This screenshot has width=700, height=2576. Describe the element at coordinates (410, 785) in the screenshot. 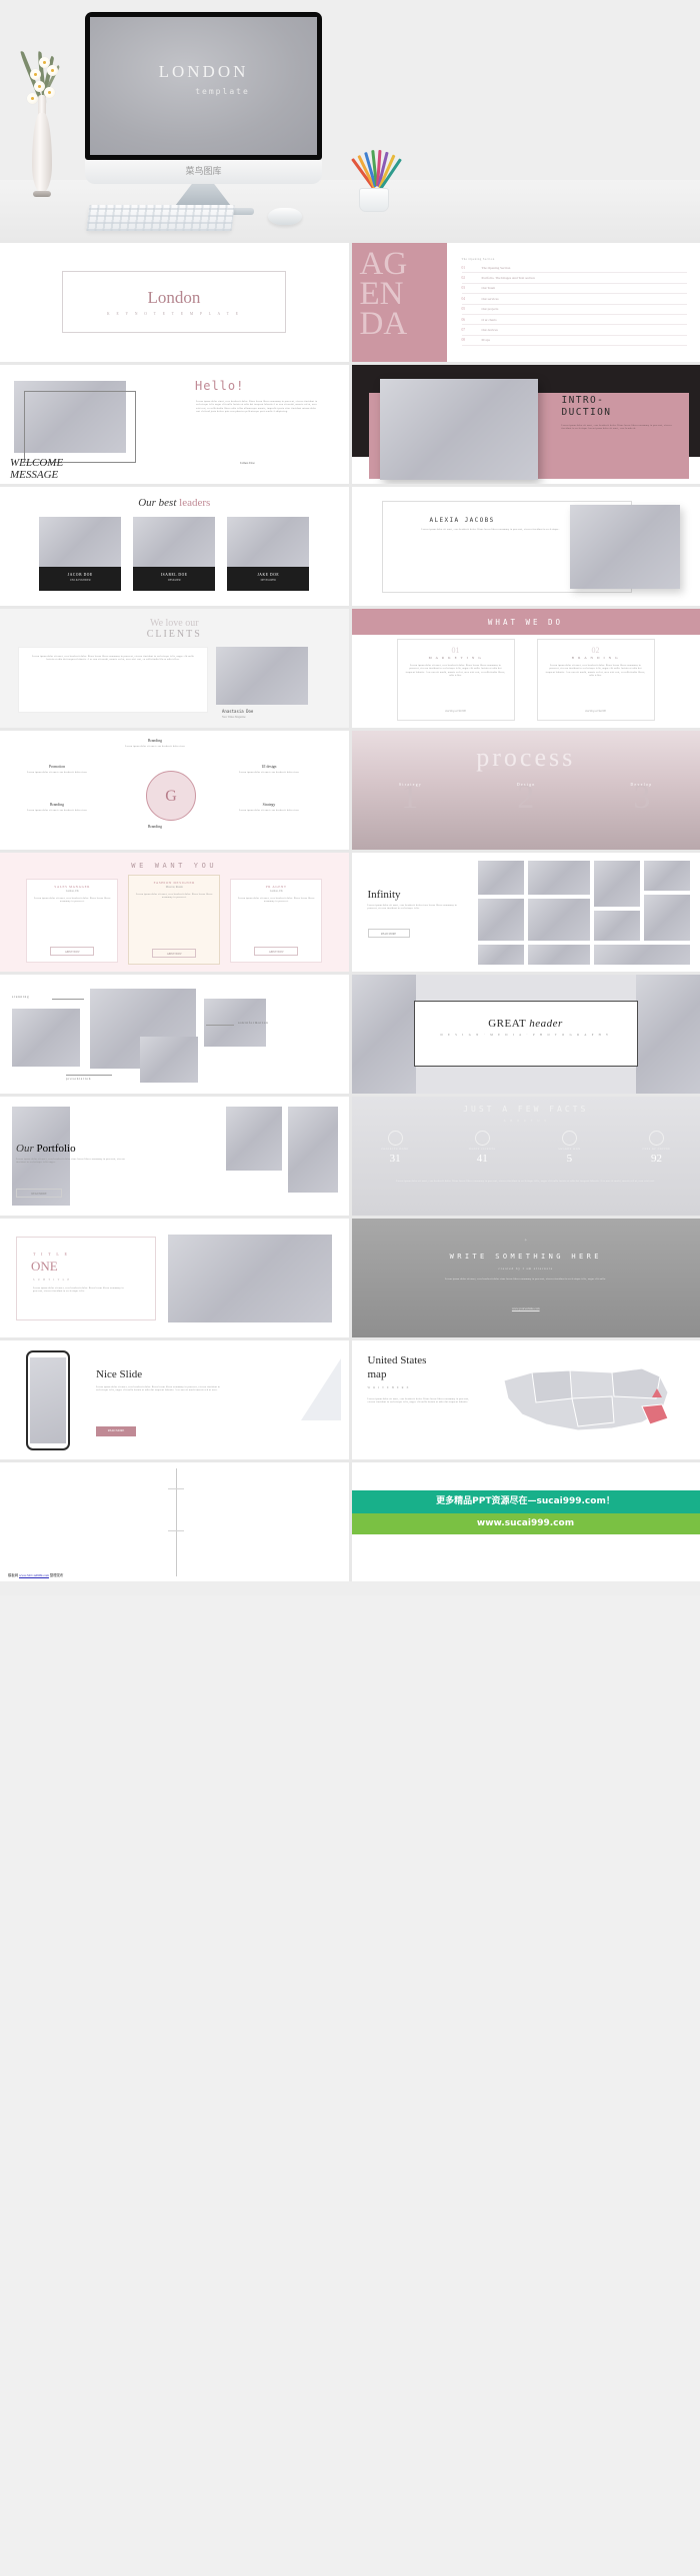

I see `process-step-label: Strategy` at that location.